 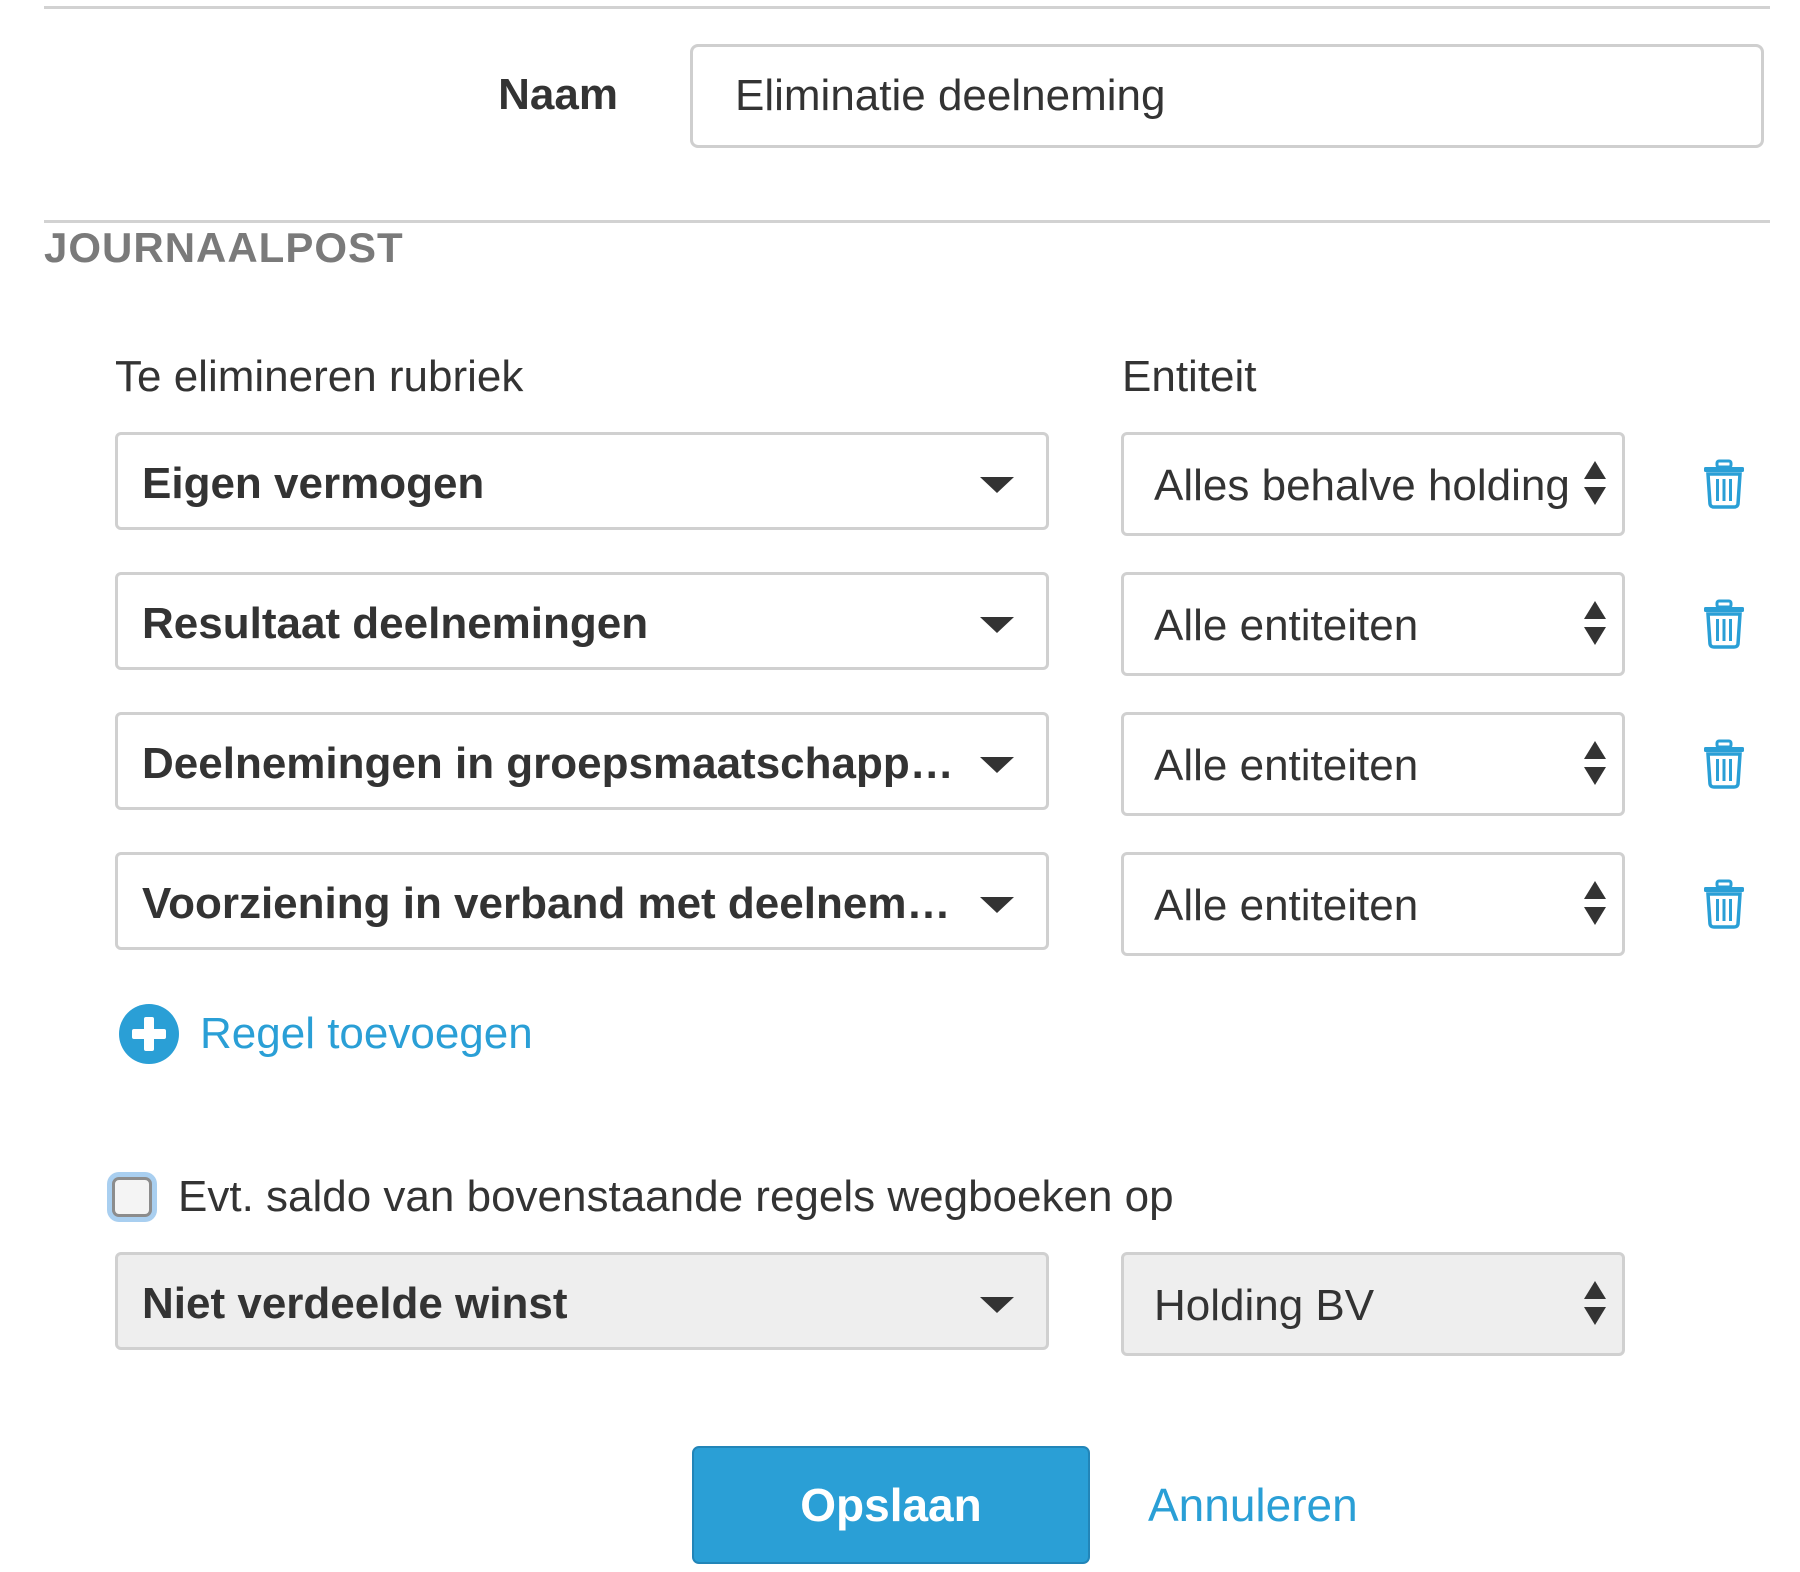 What do you see at coordinates (1227, 96) in the screenshot?
I see `naam-input` at bounding box center [1227, 96].